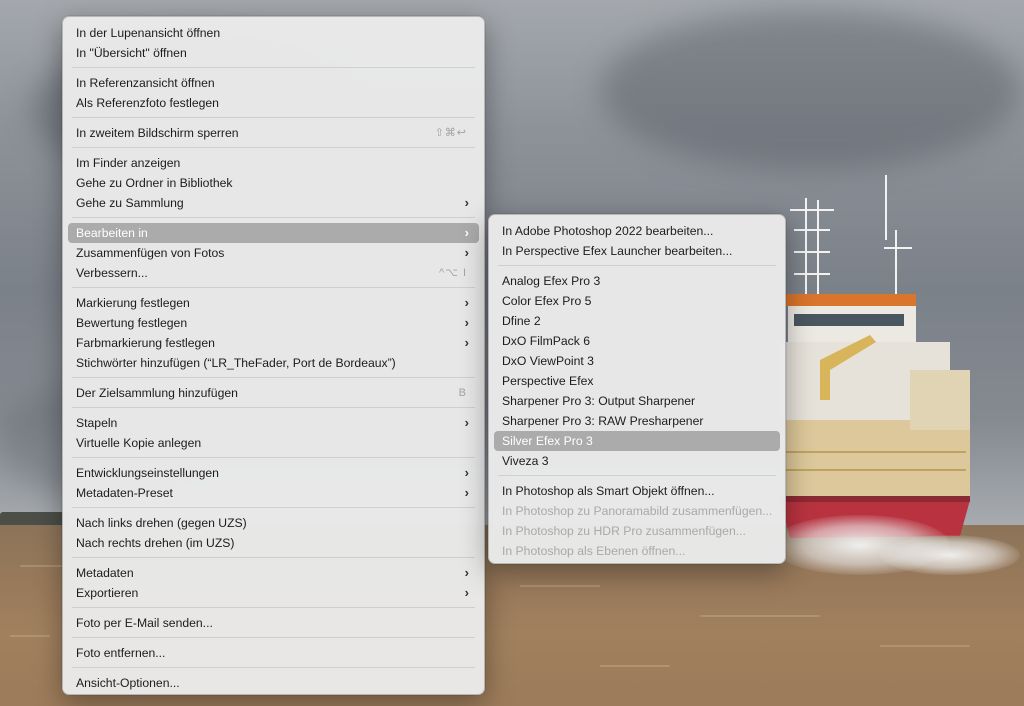  I want to click on menu-item-farbmarkierung-festlegen: Farbmarkierung festlegen ›, so click(273, 343).